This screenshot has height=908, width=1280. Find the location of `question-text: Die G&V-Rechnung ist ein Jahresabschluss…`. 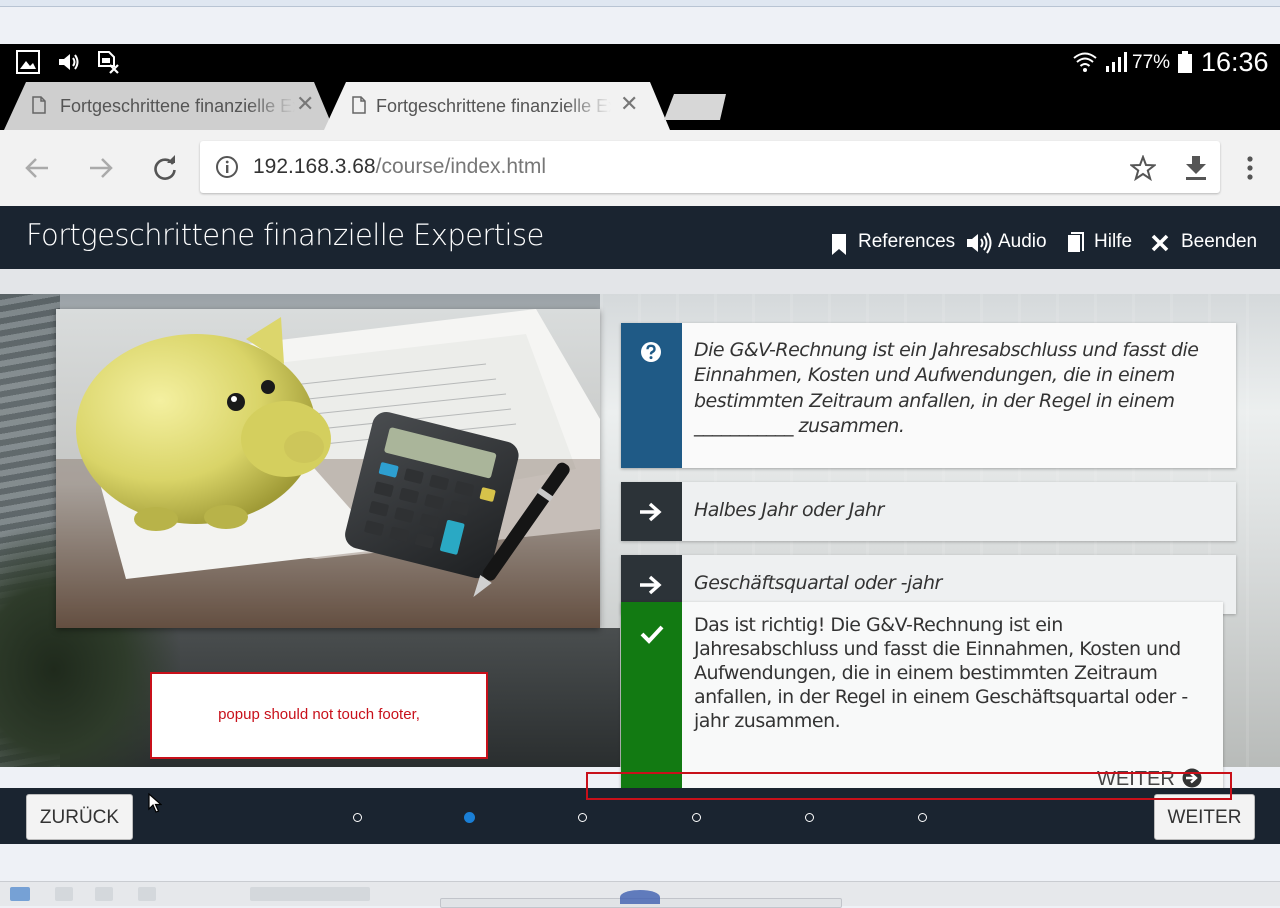

question-text: Die G&V-Rechnung ist ein Jahresabschluss… is located at coordinates (946, 388).